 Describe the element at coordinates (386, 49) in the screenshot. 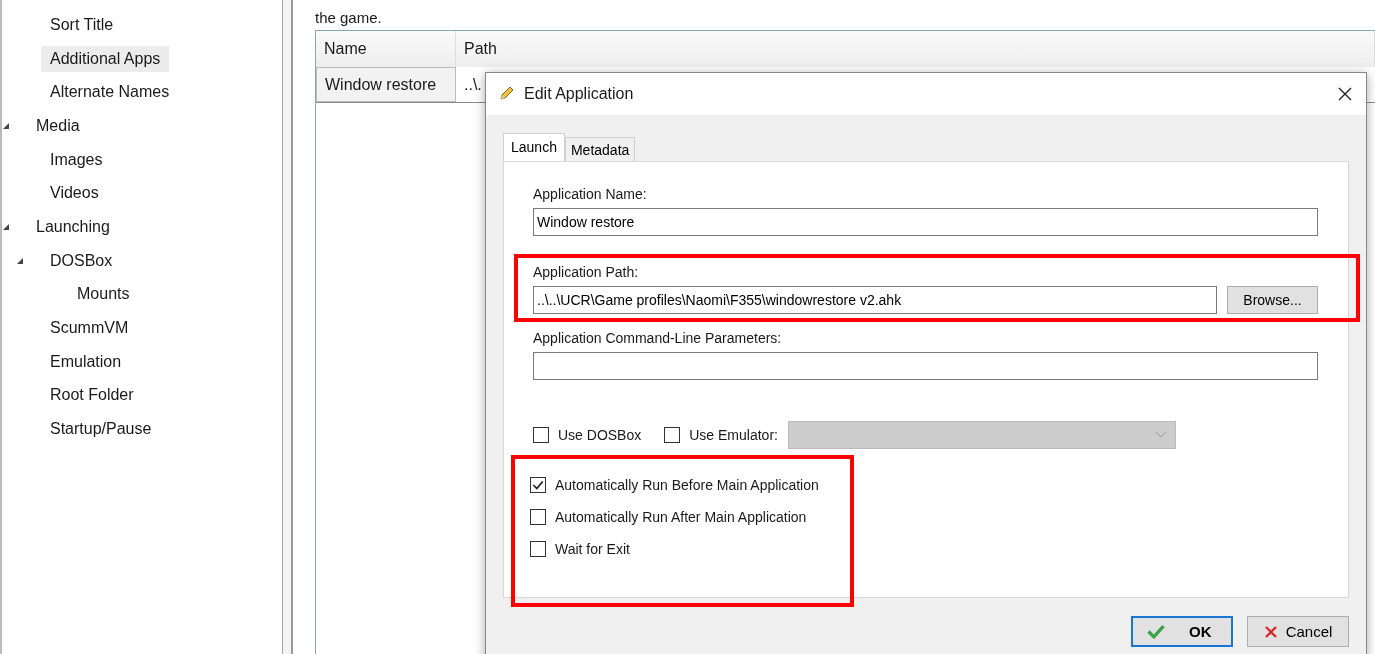

I see `column-header: Name` at that location.